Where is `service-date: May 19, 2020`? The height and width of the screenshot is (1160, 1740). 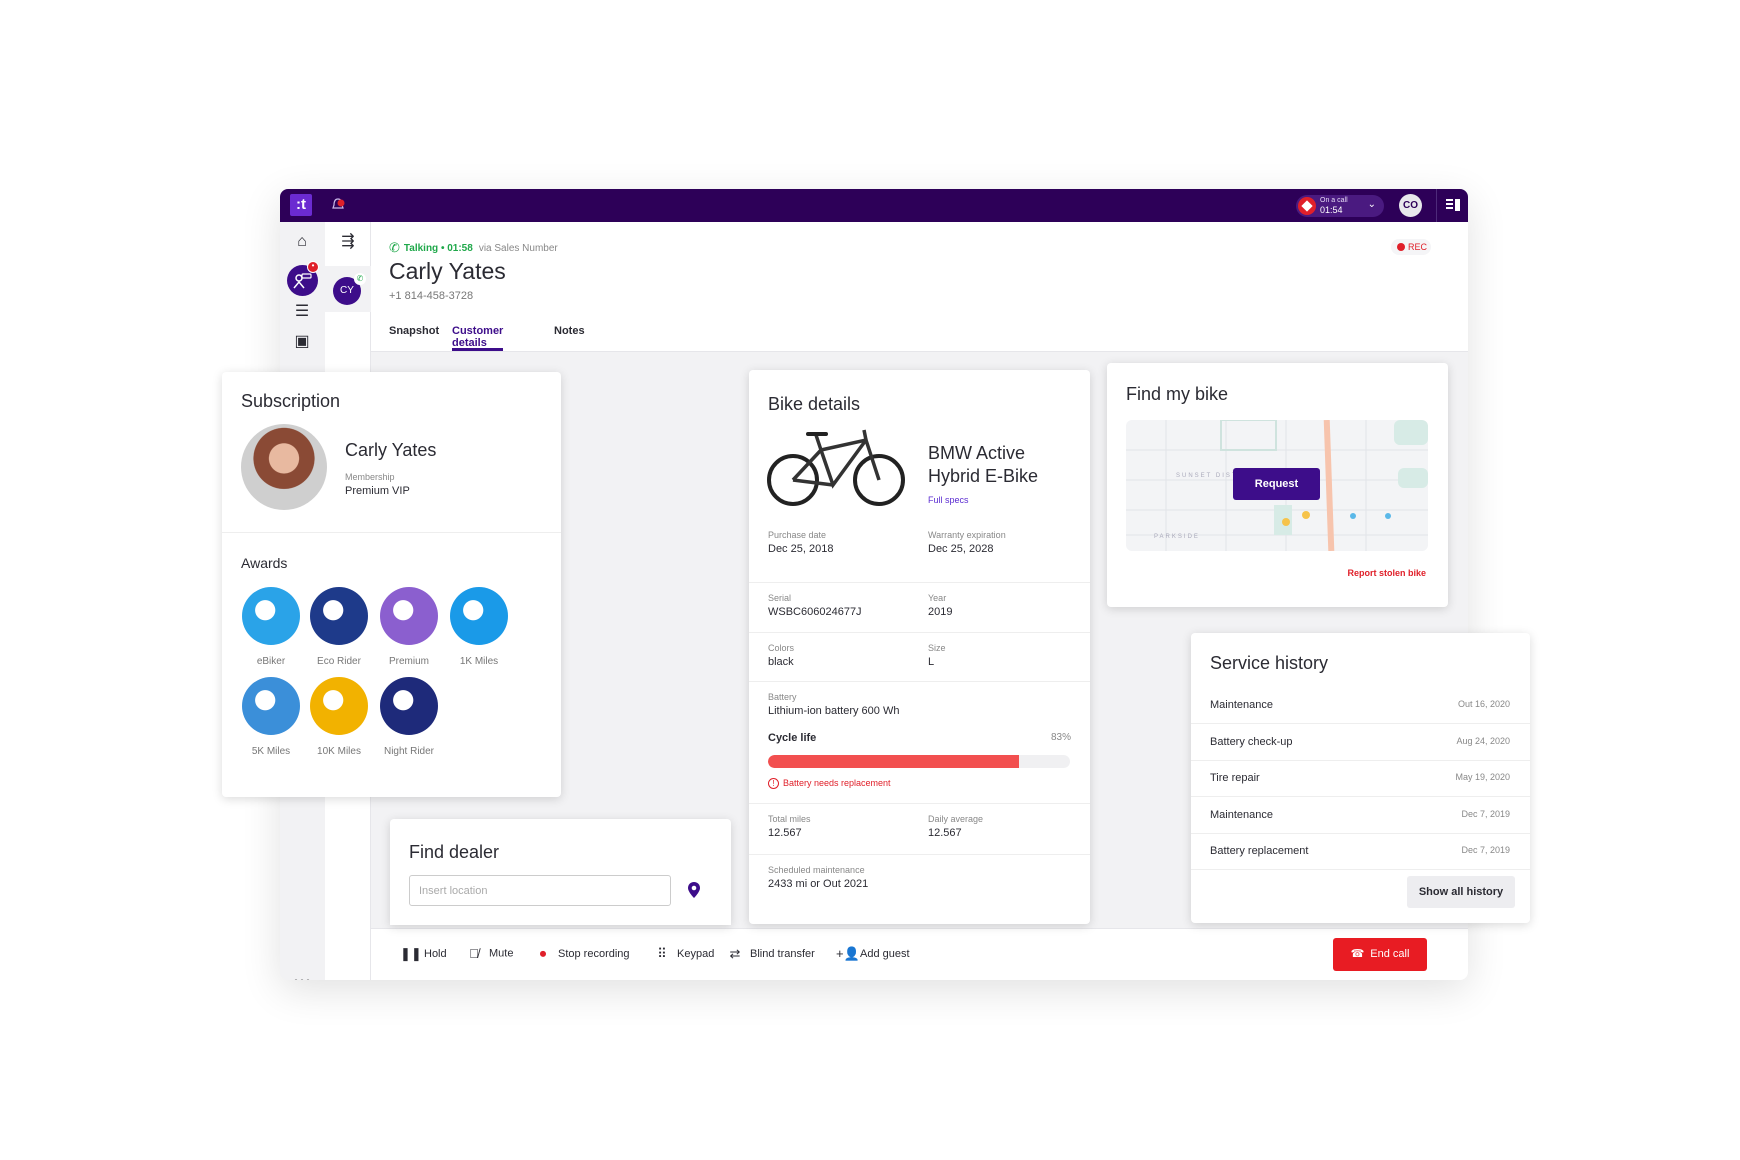 service-date: May 19, 2020 is located at coordinates (1482, 777).